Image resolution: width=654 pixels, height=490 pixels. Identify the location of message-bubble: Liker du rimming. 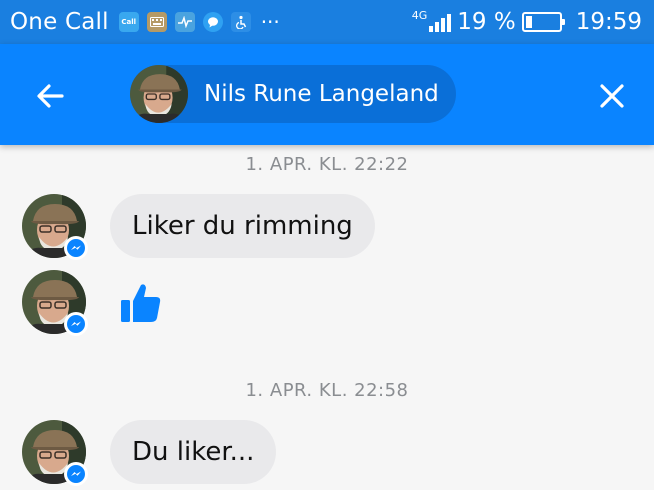
(242, 226).